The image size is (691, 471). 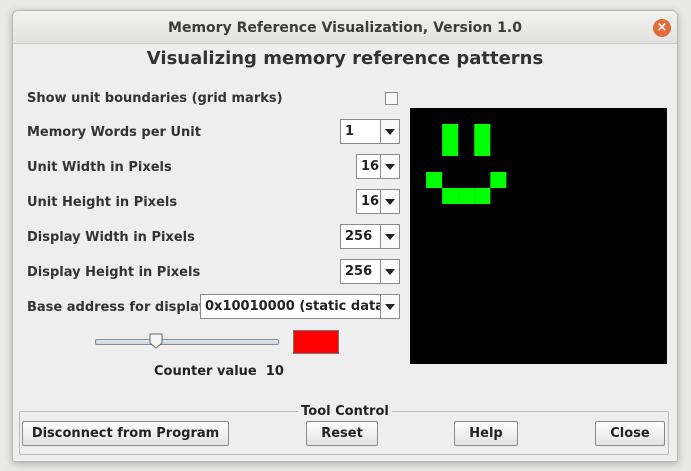 I want to click on unit-height-value: 16, so click(x=370, y=201).